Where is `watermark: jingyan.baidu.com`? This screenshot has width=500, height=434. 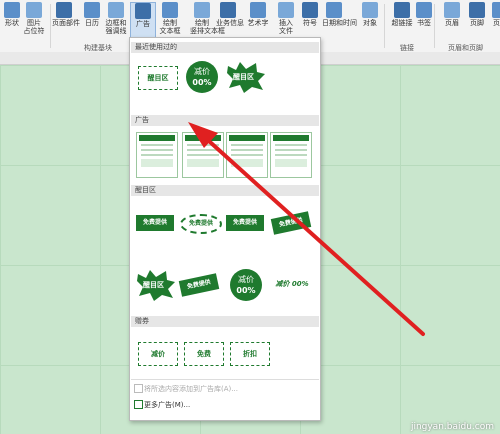
watermark: jingyan.baidu.com is located at coordinates (452, 427).